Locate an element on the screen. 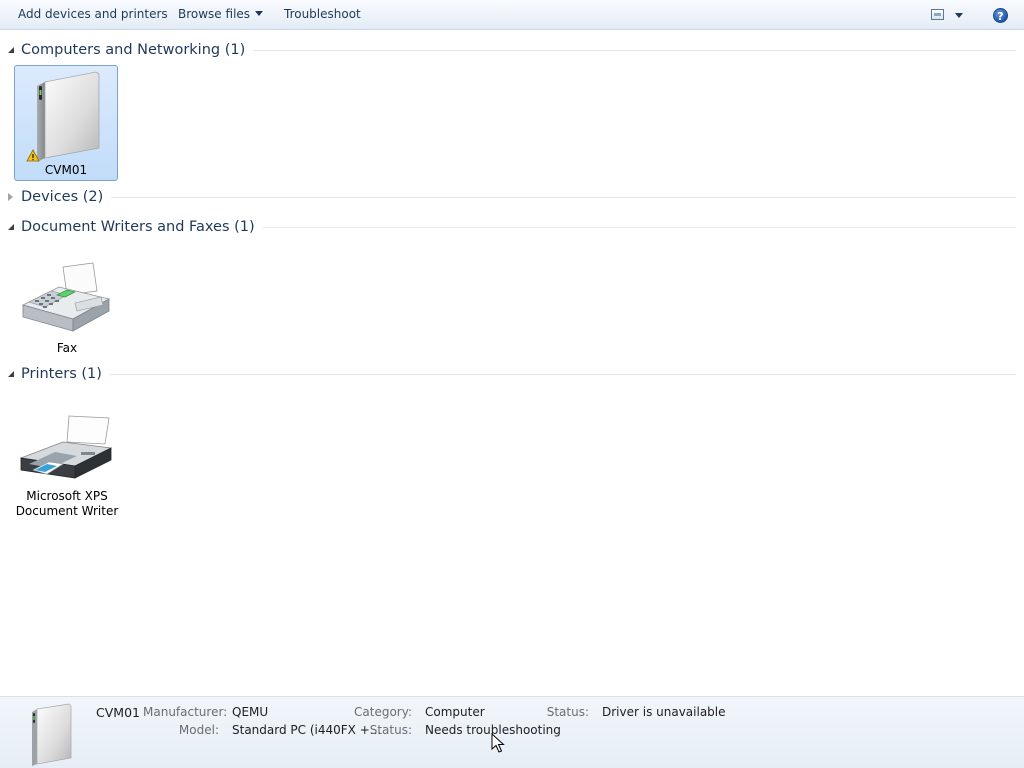 This screenshot has height=768, width=1024. change-view-button is located at coordinates (946, 15).